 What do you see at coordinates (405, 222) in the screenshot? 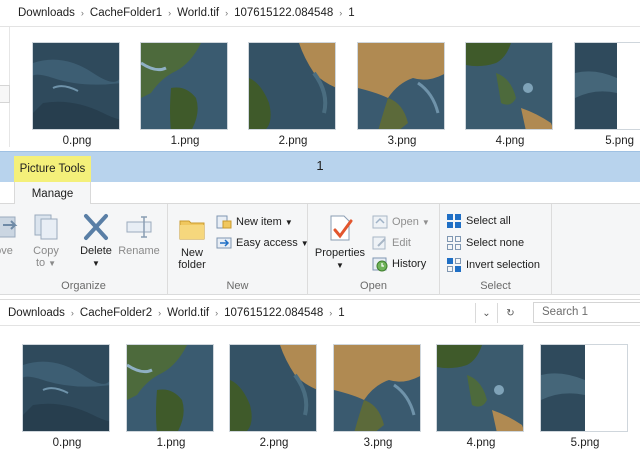
I see `open-label: Open` at bounding box center [405, 222].